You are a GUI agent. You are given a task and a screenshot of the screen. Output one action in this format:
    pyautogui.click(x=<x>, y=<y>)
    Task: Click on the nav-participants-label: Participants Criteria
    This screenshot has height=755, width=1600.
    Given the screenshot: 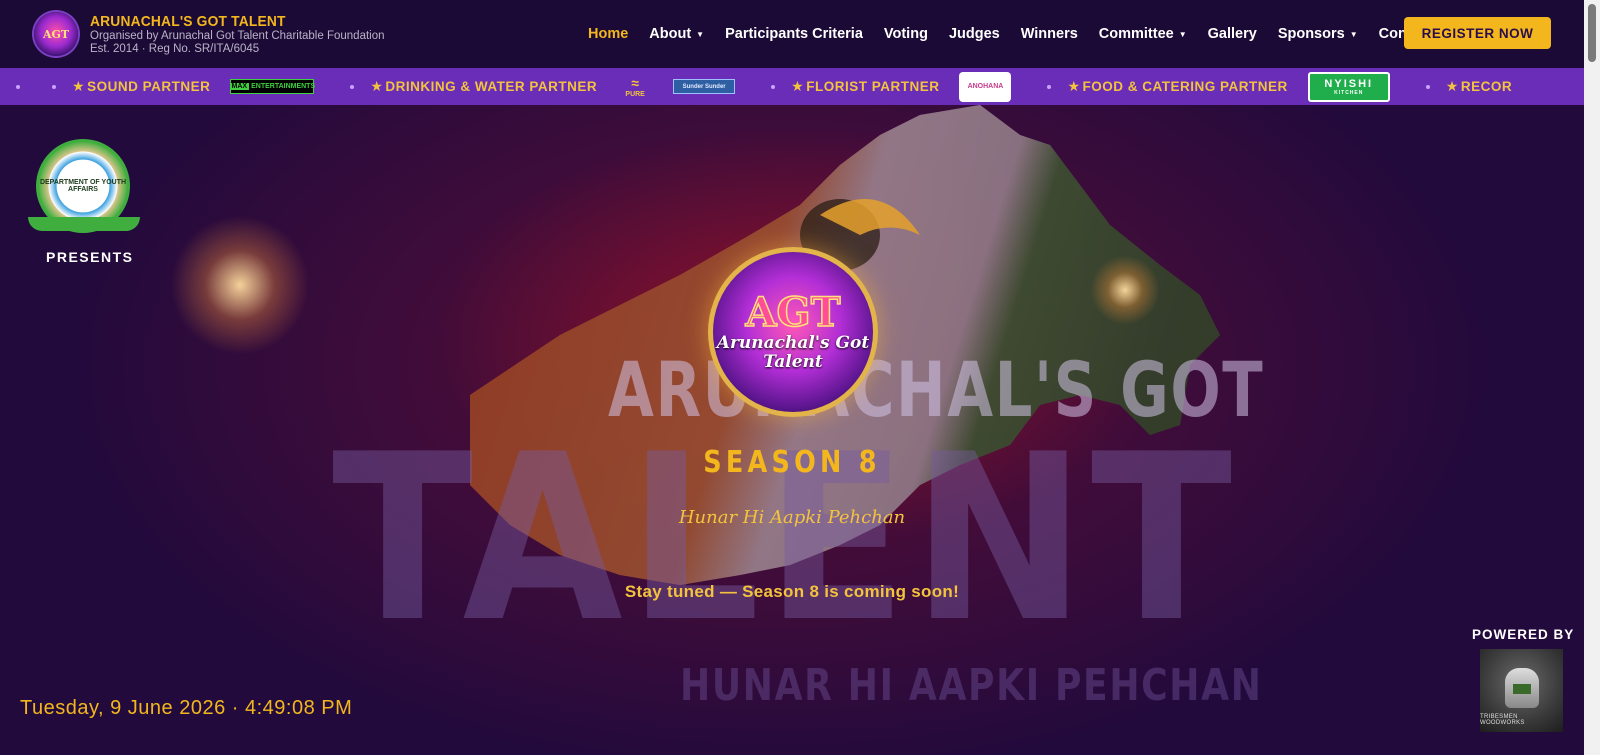 What is the action you would take?
    pyautogui.click(x=794, y=34)
    